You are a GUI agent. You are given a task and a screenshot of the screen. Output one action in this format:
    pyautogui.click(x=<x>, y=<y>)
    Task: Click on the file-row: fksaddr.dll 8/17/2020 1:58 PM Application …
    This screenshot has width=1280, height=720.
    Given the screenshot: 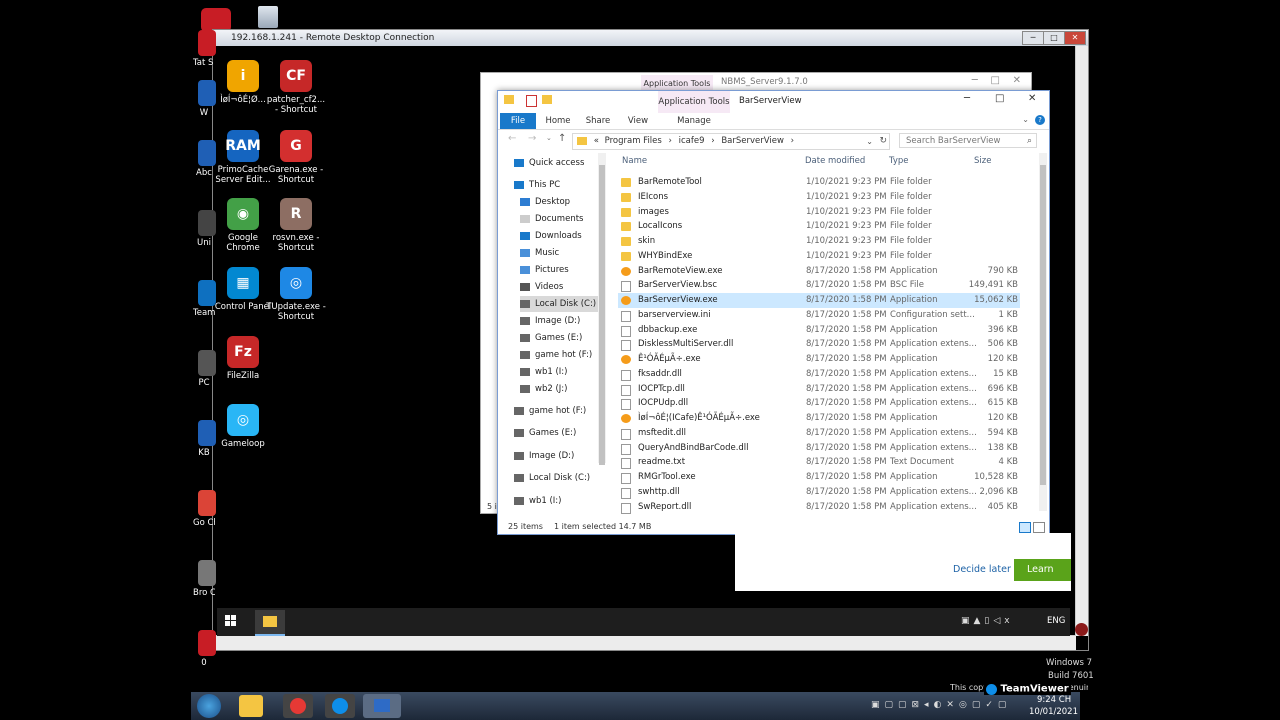 What is the action you would take?
    pyautogui.click(x=819, y=374)
    